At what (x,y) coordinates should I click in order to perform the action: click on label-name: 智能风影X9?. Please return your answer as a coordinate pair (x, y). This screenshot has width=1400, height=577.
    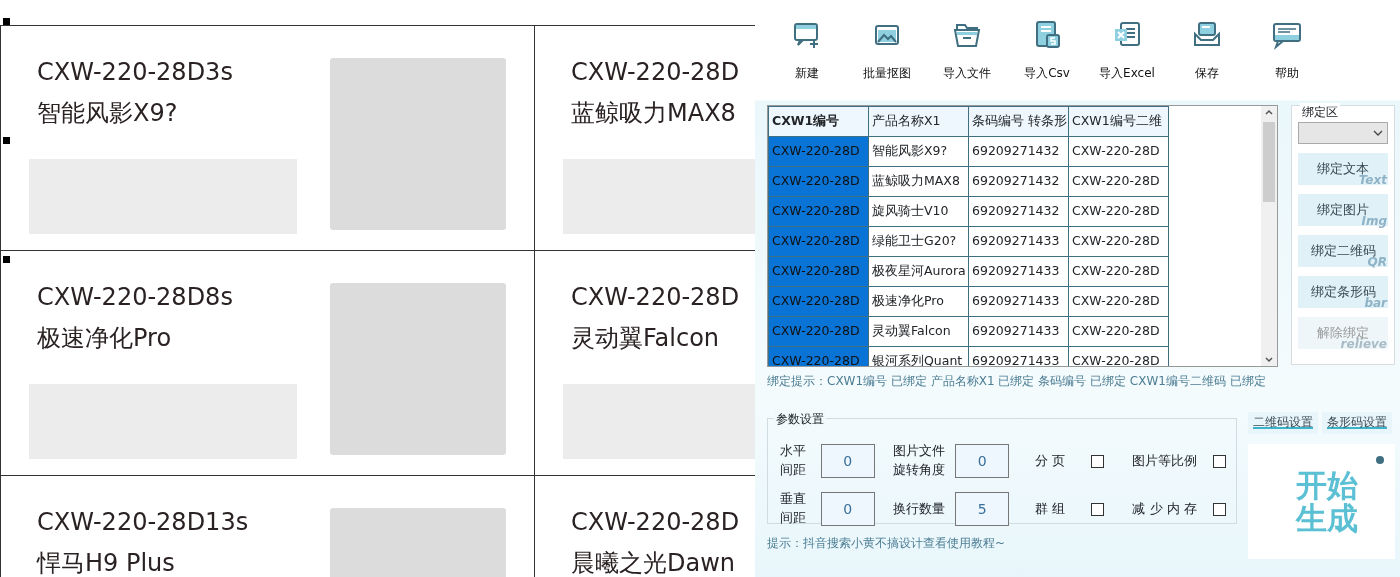
    Looking at the image, I should click on (108, 113).